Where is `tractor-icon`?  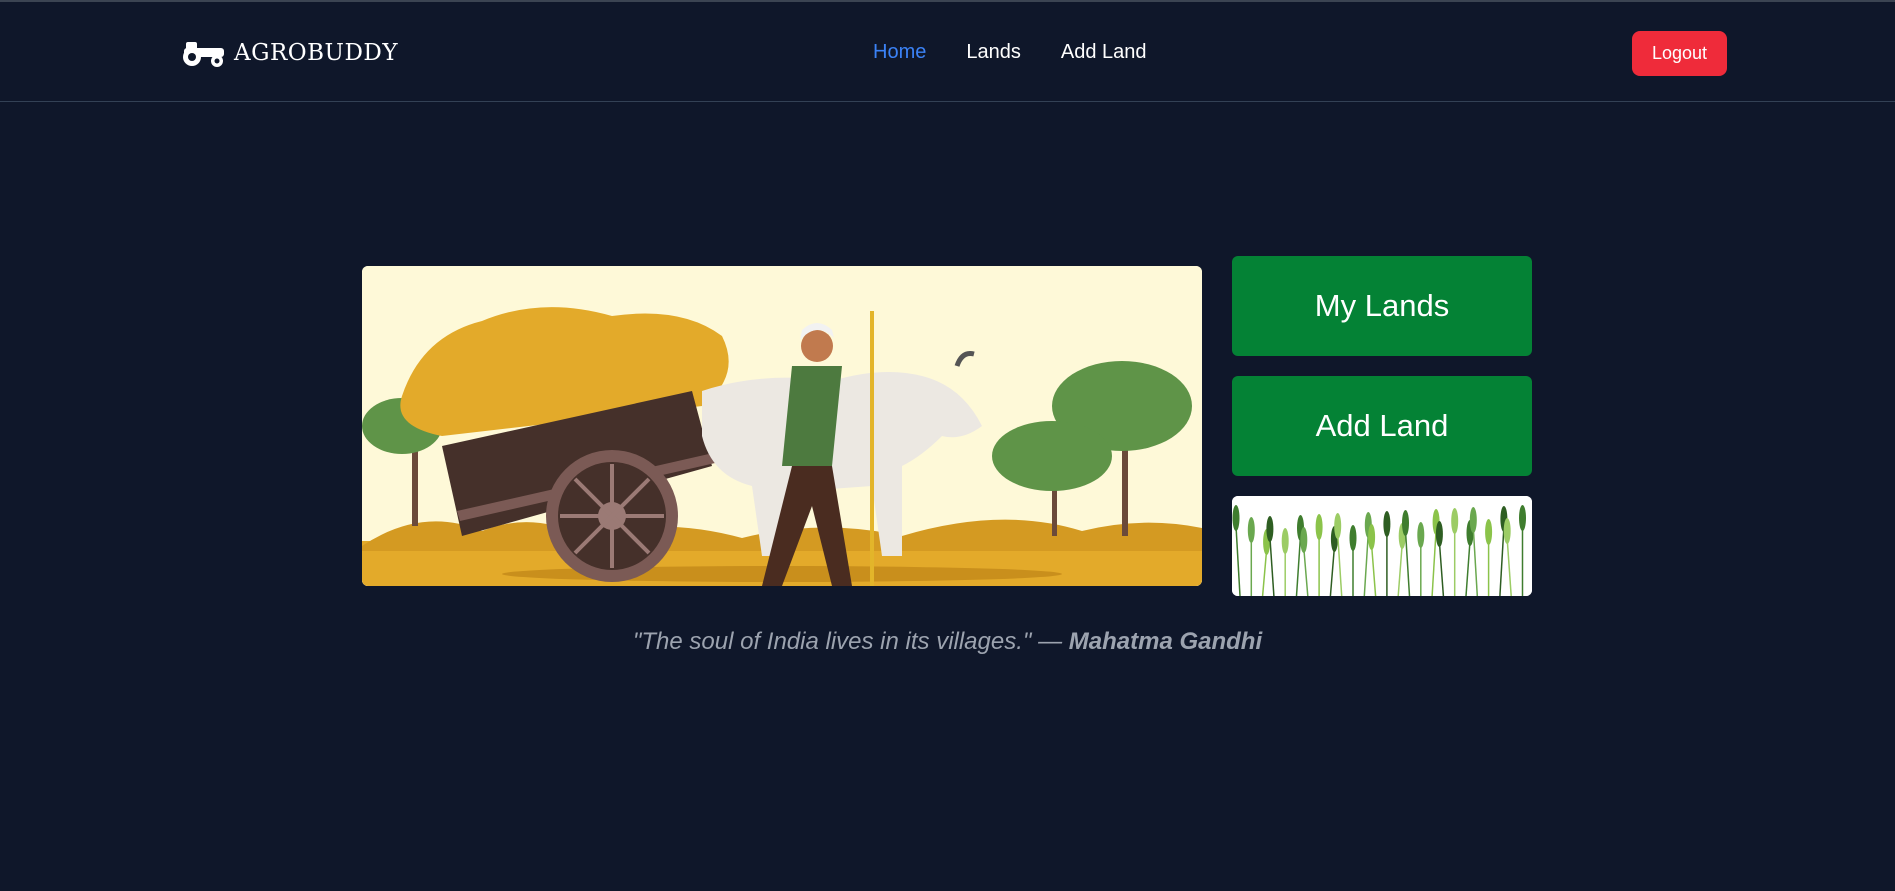 tractor-icon is located at coordinates (203, 54).